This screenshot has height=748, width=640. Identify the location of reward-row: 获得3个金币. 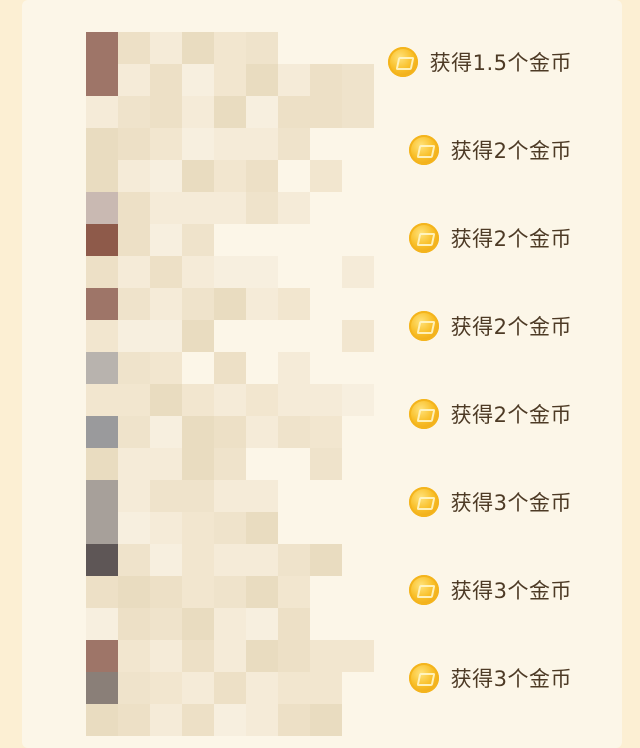
(490, 678).